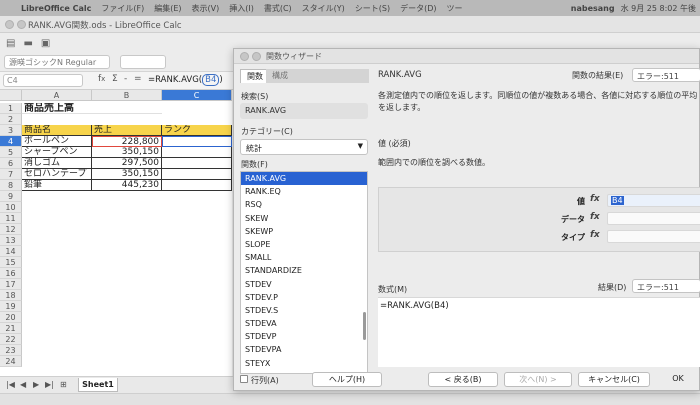 The image size is (700, 405). I want to click on product-cell: 鉛筆, so click(57, 185).